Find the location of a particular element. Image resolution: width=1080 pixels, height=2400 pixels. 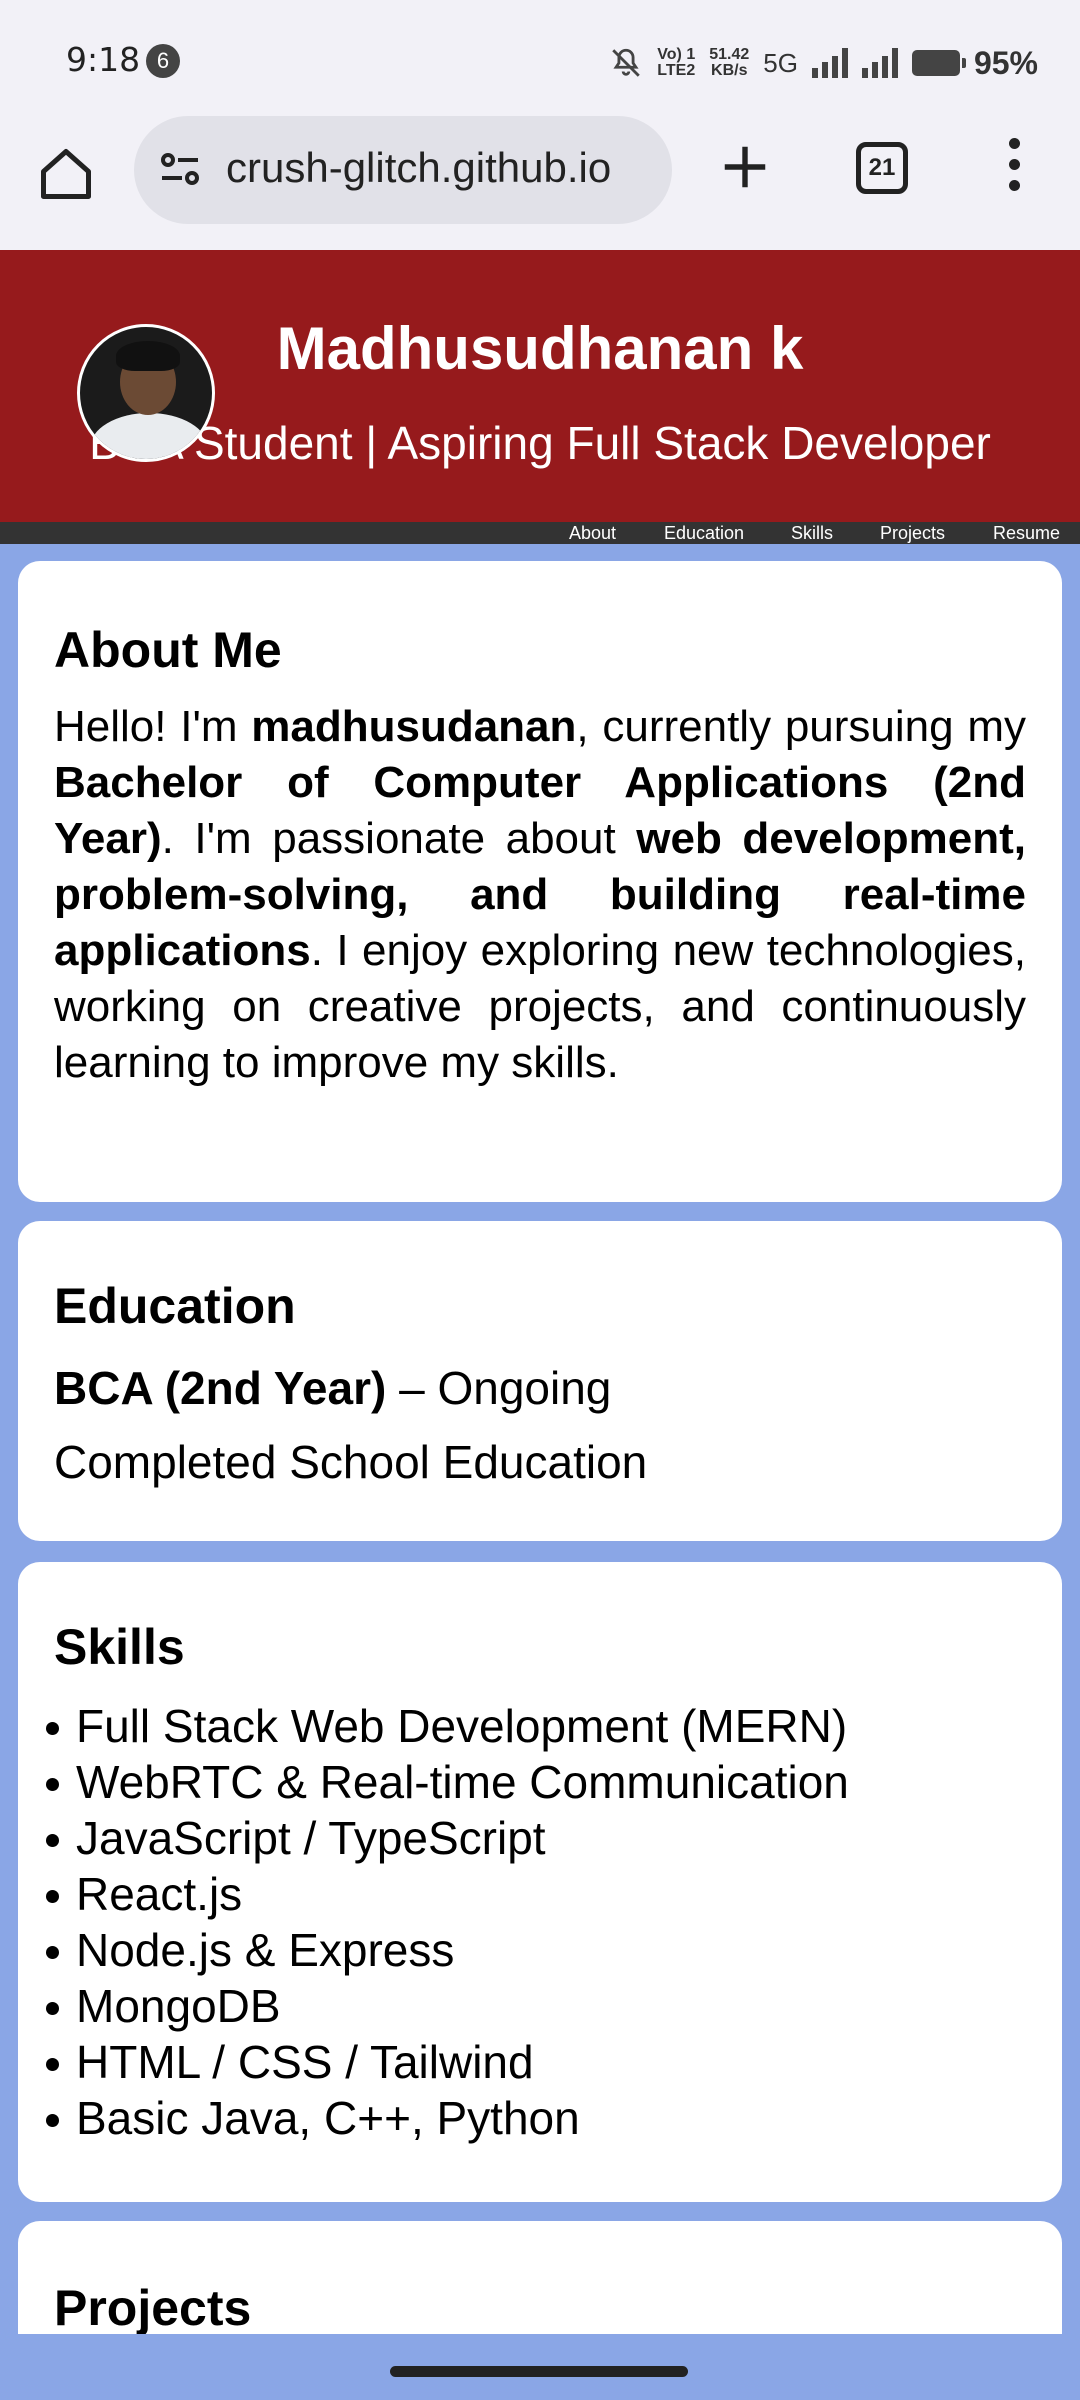

list-item: Full Stack Web Development (MERN) is located at coordinates (433, 1726).